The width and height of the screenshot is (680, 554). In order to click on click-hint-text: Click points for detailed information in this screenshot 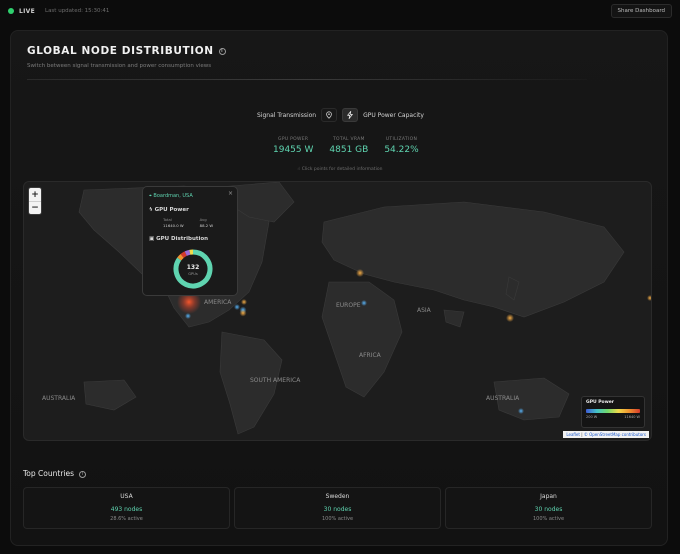, I will do `click(342, 169)`.